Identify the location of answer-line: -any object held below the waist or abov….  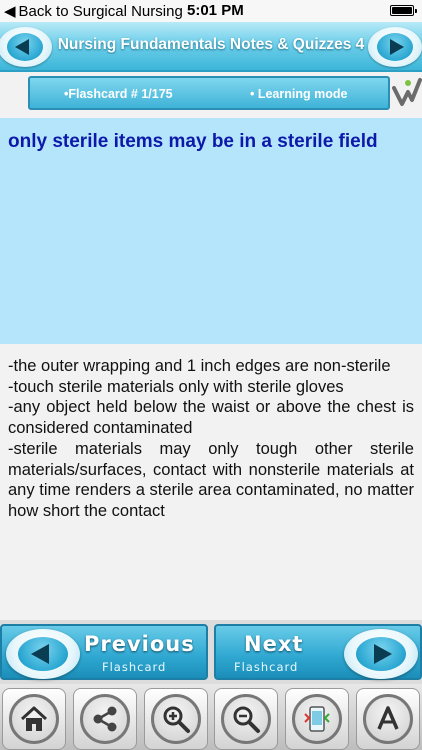
(211, 418).